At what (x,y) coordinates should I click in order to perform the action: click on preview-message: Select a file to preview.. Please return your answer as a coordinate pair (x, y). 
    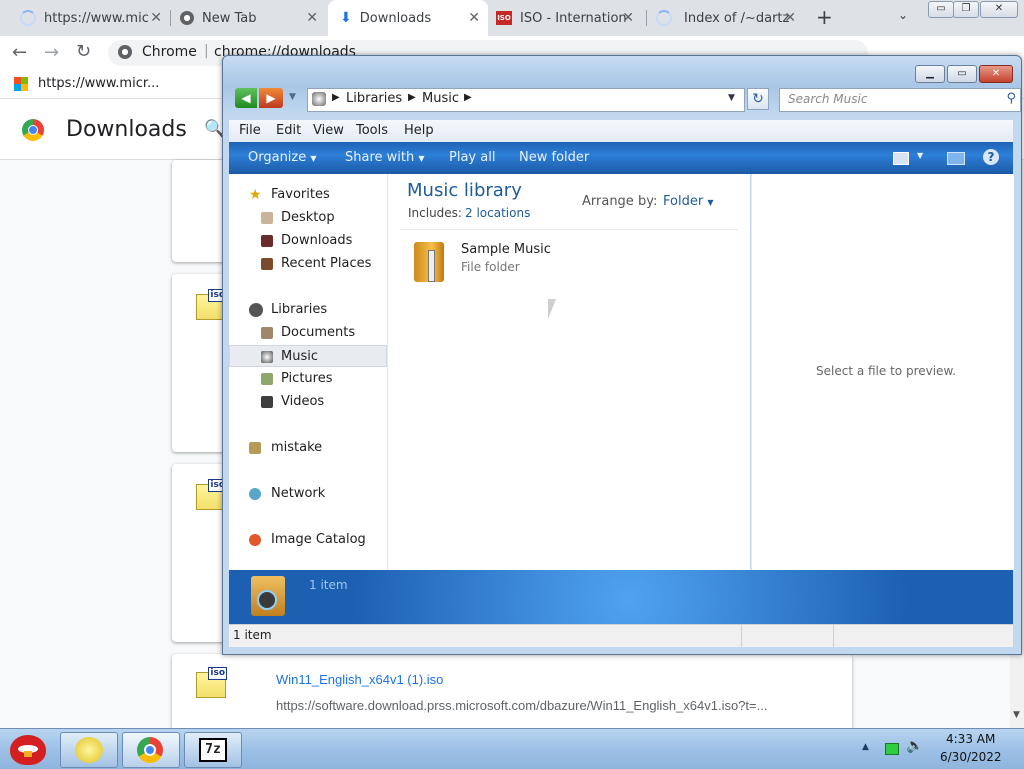
    Looking at the image, I should click on (886, 371).